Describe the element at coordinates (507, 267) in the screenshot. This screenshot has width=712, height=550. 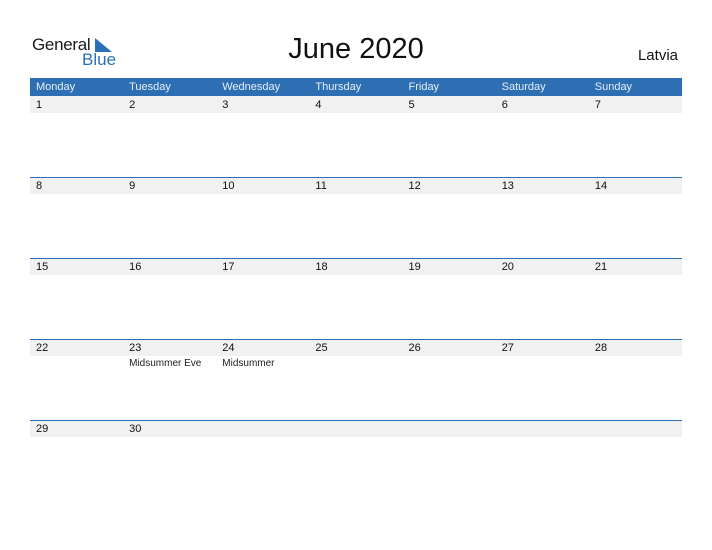
I see `day-number: 20` at that location.